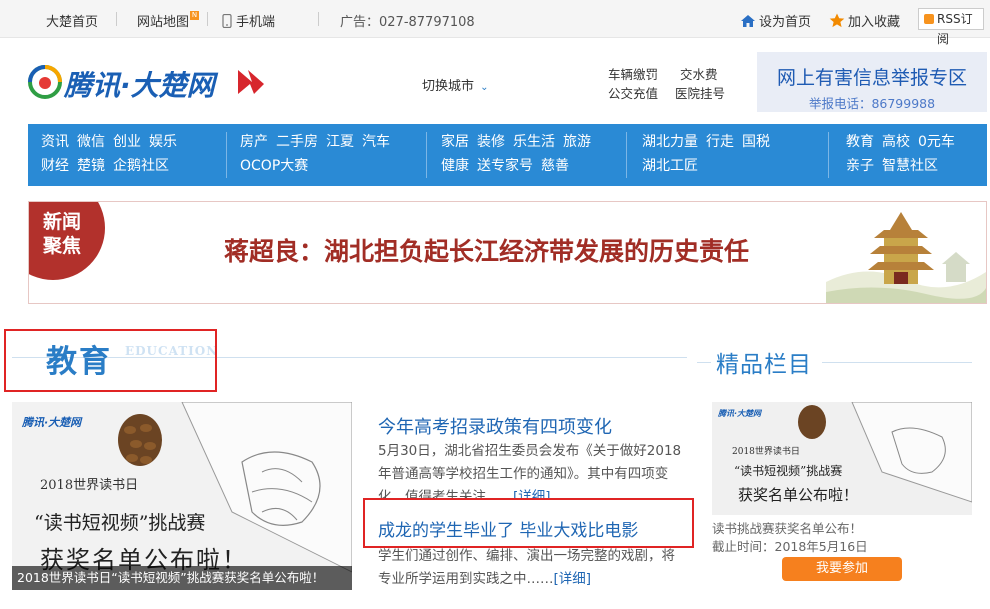 The width and height of the screenshot is (990, 609). I want to click on nav-group-house: 房产 二手房 江夏 汽车 OCOP大赛, so click(319, 154).